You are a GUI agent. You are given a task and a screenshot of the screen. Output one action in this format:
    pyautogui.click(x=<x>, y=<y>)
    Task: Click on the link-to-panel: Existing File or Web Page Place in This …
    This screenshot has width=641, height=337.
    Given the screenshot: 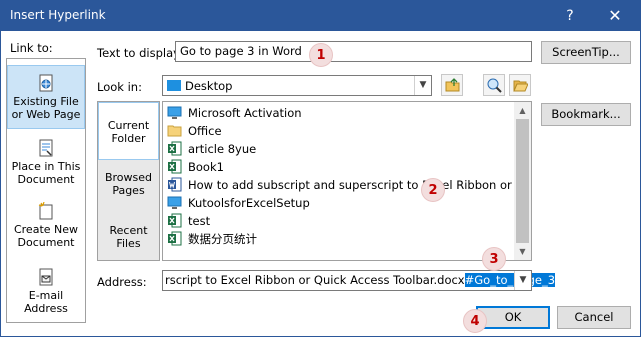 What is the action you would take?
    pyautogui.click(x=46, y=190)
    